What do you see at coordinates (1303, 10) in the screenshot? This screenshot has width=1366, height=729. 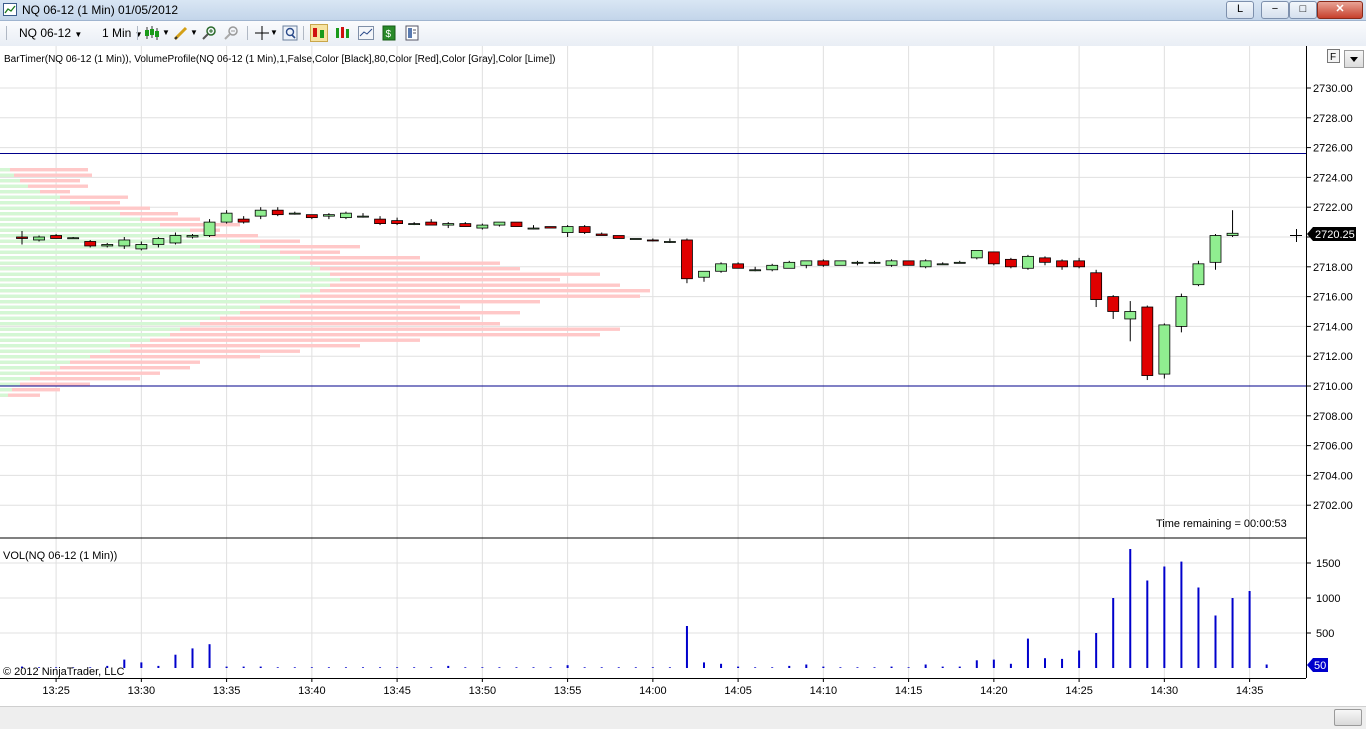 I see `maximize-button: □` at bounding box center [1303, 10].